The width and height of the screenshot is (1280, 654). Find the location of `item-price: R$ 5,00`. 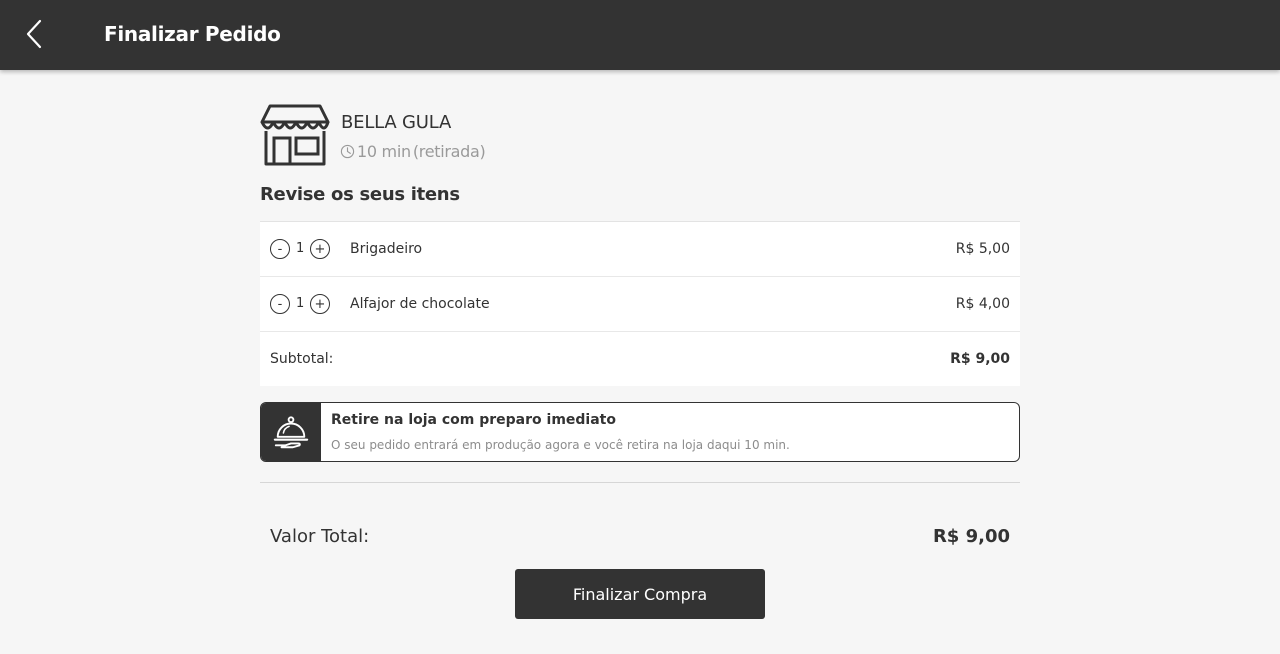

item-price: R$ 5,00 is located at coordinates (982, 249).